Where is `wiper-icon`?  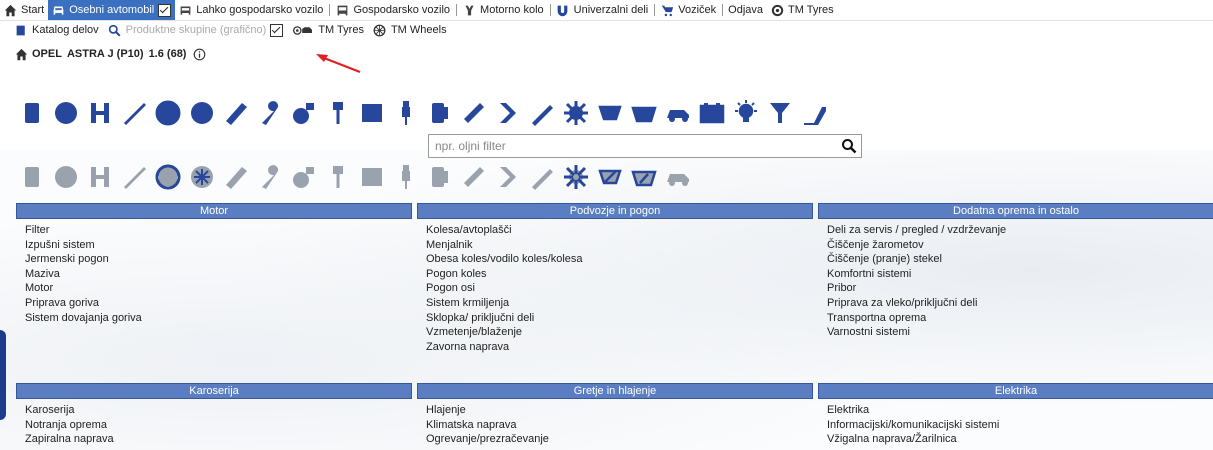 wiper-icon is located at coordinates (270, 177).